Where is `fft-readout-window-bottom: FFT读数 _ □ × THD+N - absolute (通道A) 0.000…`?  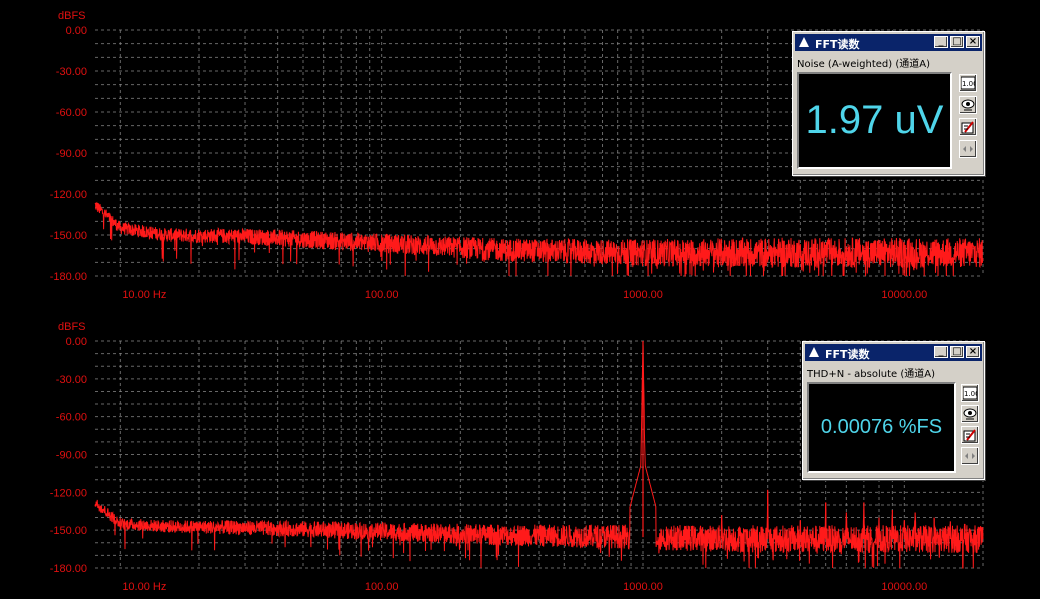
fft-readout-window-bottom: FFT读数 _ □ × THD+N - absolute (通道A) 0.000… is located at coordinates (893, 410).